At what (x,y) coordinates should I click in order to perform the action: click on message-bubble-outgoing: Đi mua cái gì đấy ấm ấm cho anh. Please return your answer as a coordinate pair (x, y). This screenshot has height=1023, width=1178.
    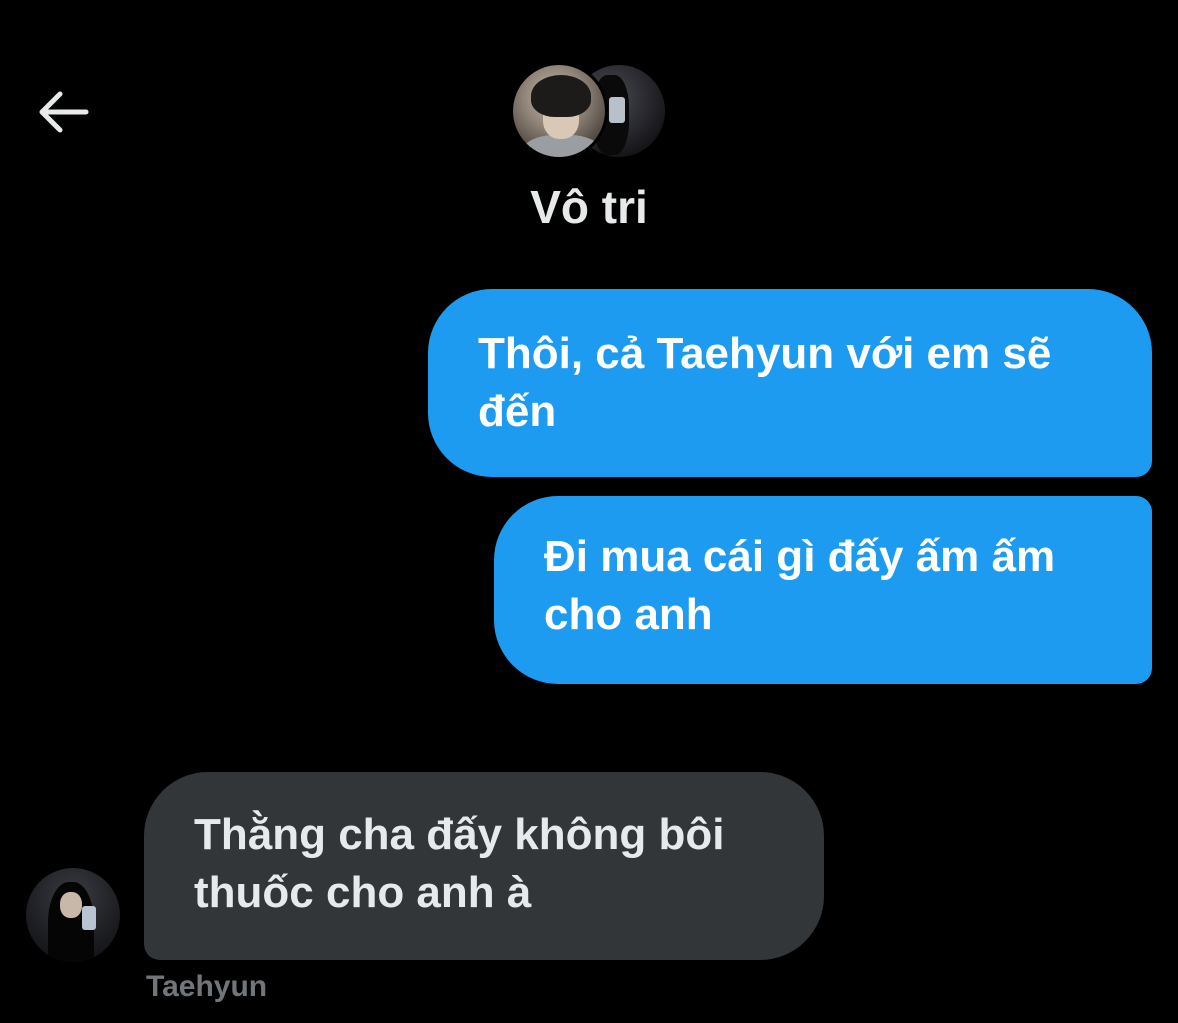
    Looking at the image, I should click on (823, 590).